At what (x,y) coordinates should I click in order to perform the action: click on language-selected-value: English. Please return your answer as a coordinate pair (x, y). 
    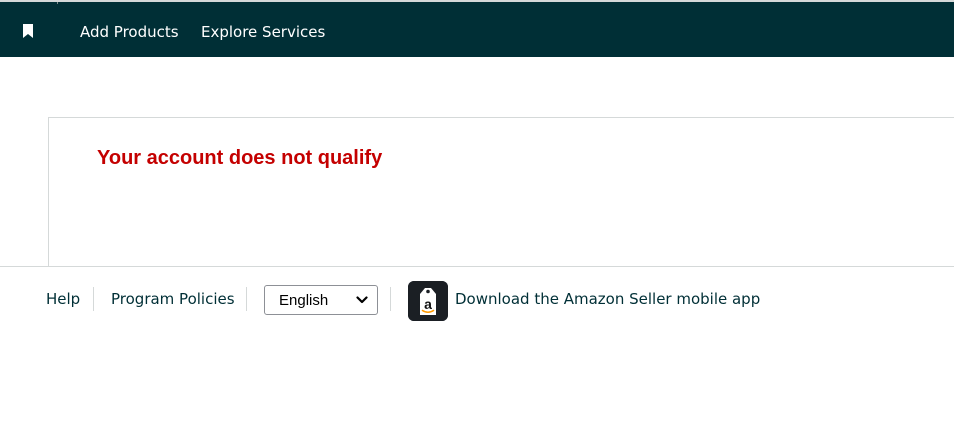
    Looking at the image, I should click on (304, 300).